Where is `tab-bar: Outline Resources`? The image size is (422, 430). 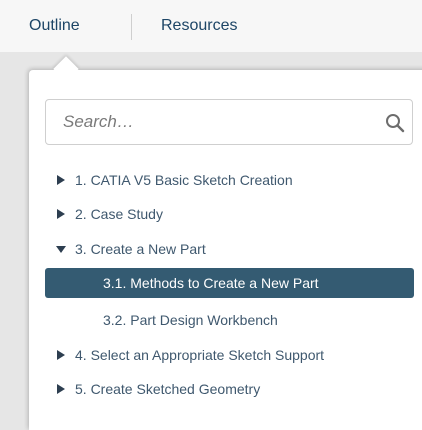
tab-bar: Outline Resources is located at coordinates (211, 26).